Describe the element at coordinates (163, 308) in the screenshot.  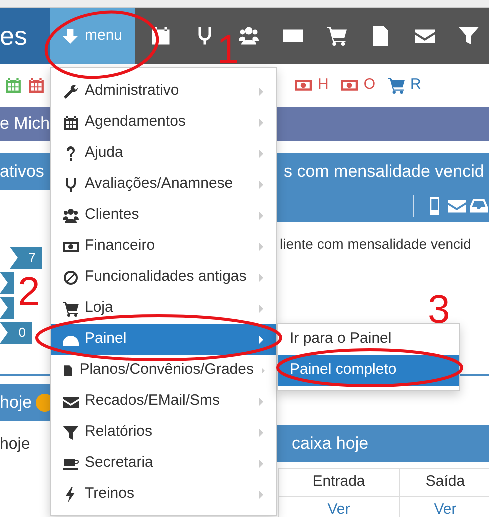
I see `menu-item: Loja` at that location.